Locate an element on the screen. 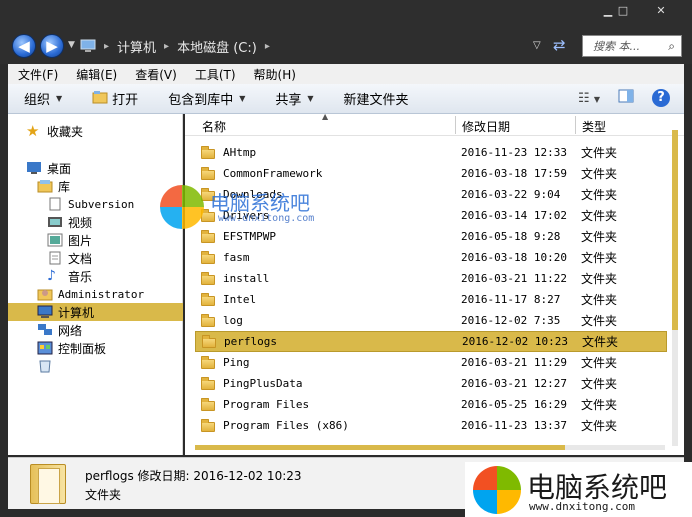  column-type: 类型 is located at coordinates (594, 126).